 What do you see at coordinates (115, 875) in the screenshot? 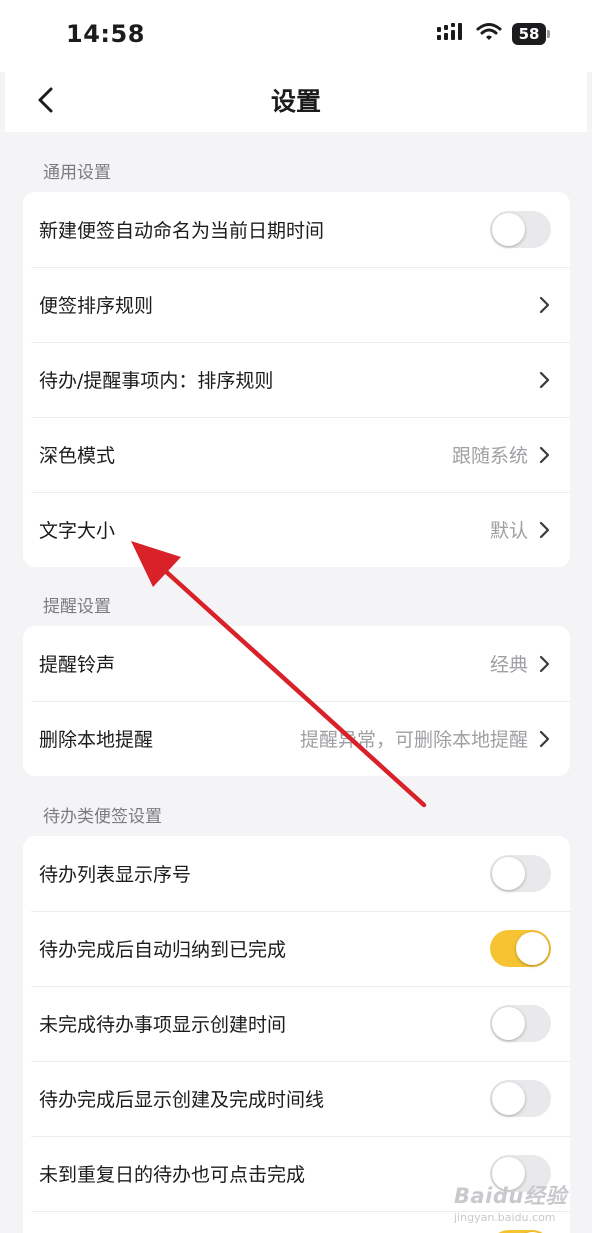
I see `row-label: 待办列表显示序号` at bounding box center [115, 875].